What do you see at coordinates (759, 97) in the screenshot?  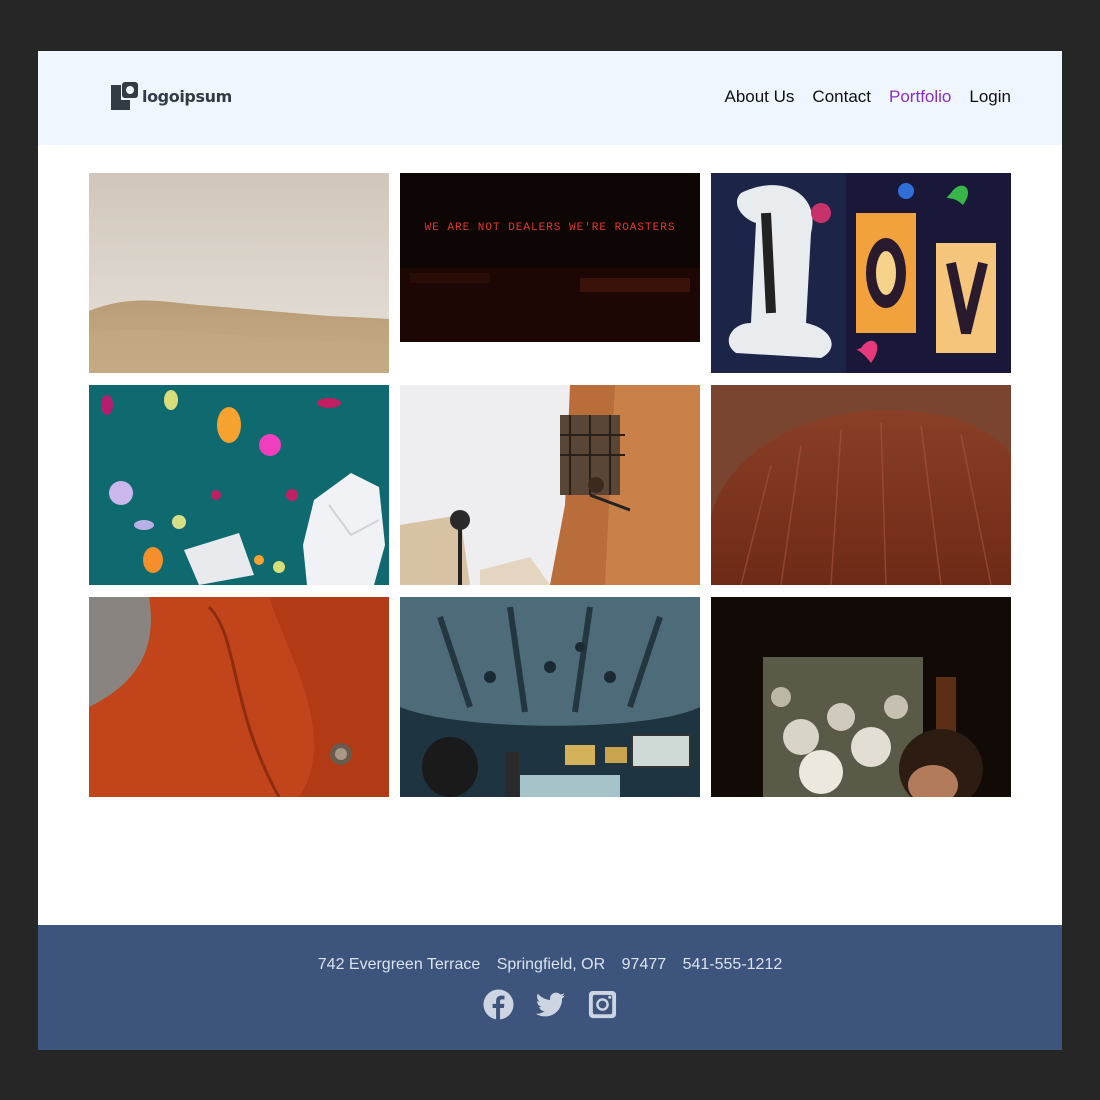 I see `nav-about-us: About Us` at bounding box center [759, 97].